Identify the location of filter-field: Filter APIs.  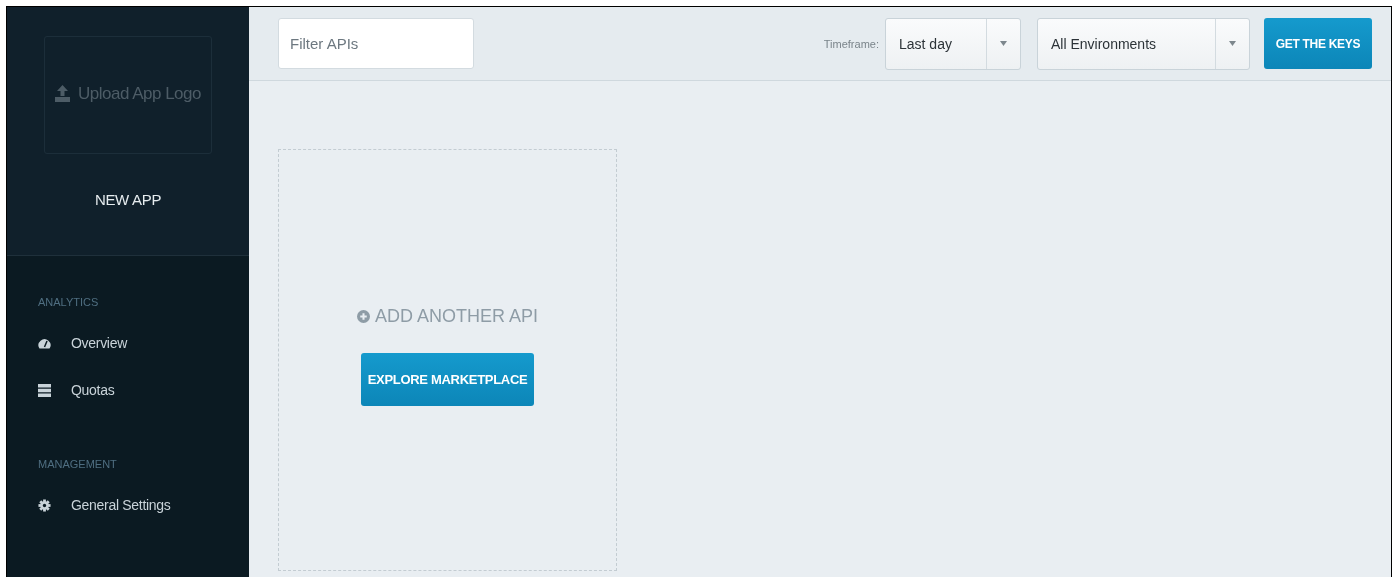
(376, 43).